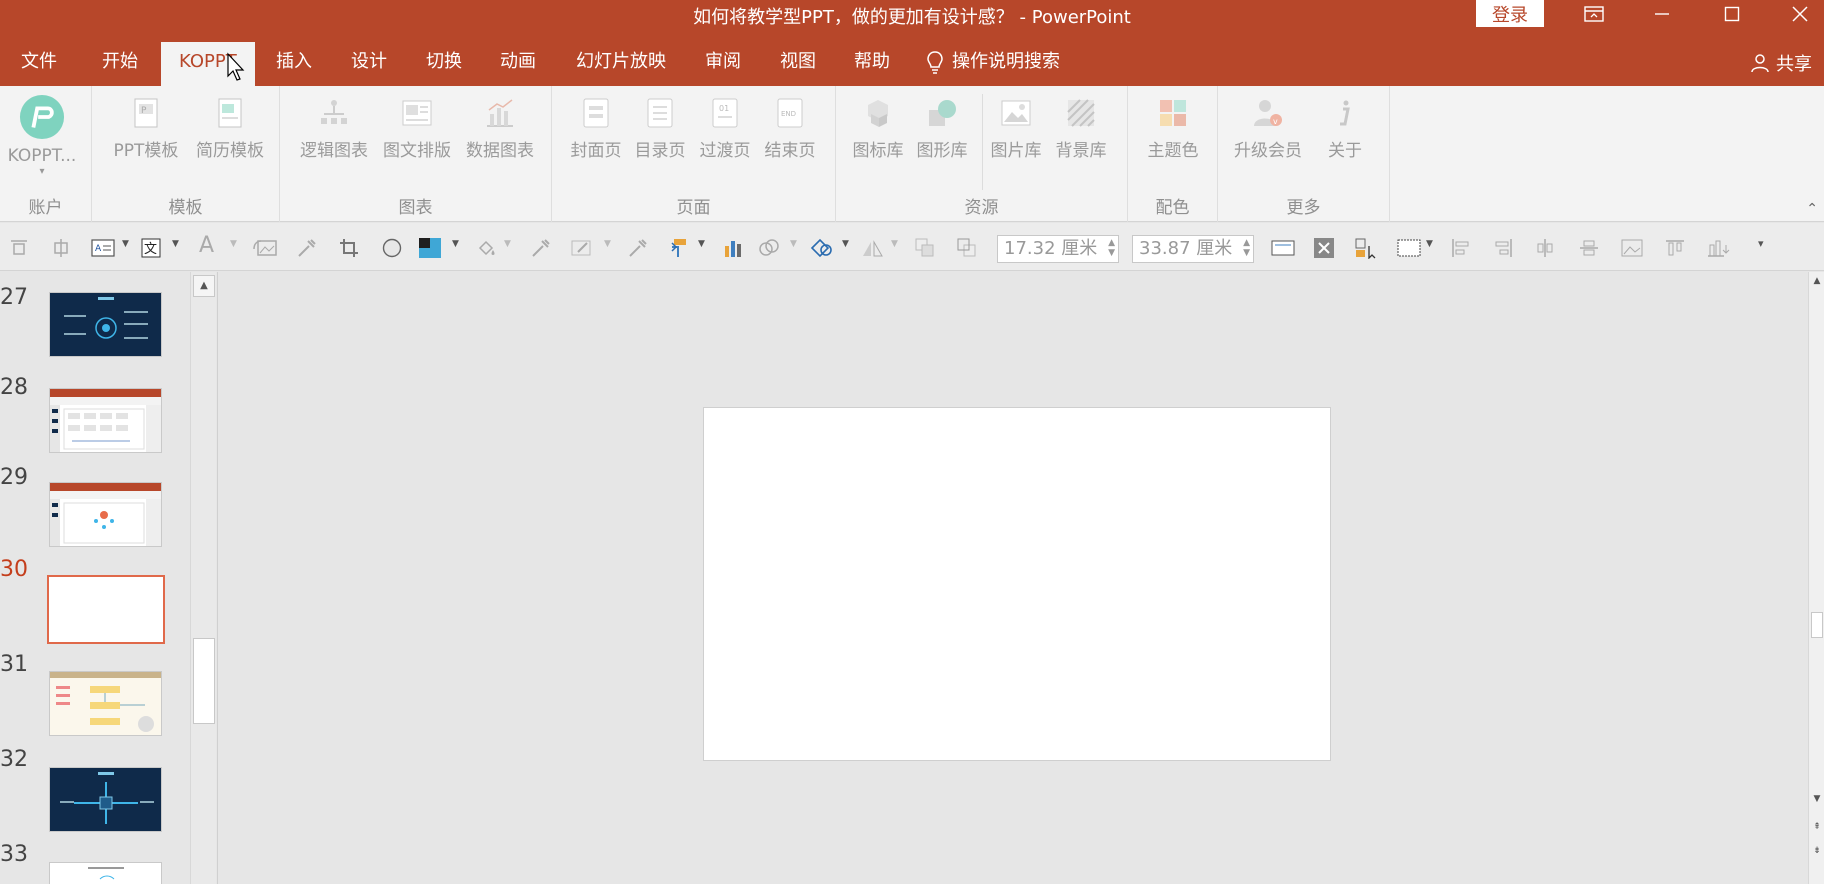 This screenshot has height=884, width=1824. I want to click on thumbnail-scrollbar: ▲, so click(203, 578).